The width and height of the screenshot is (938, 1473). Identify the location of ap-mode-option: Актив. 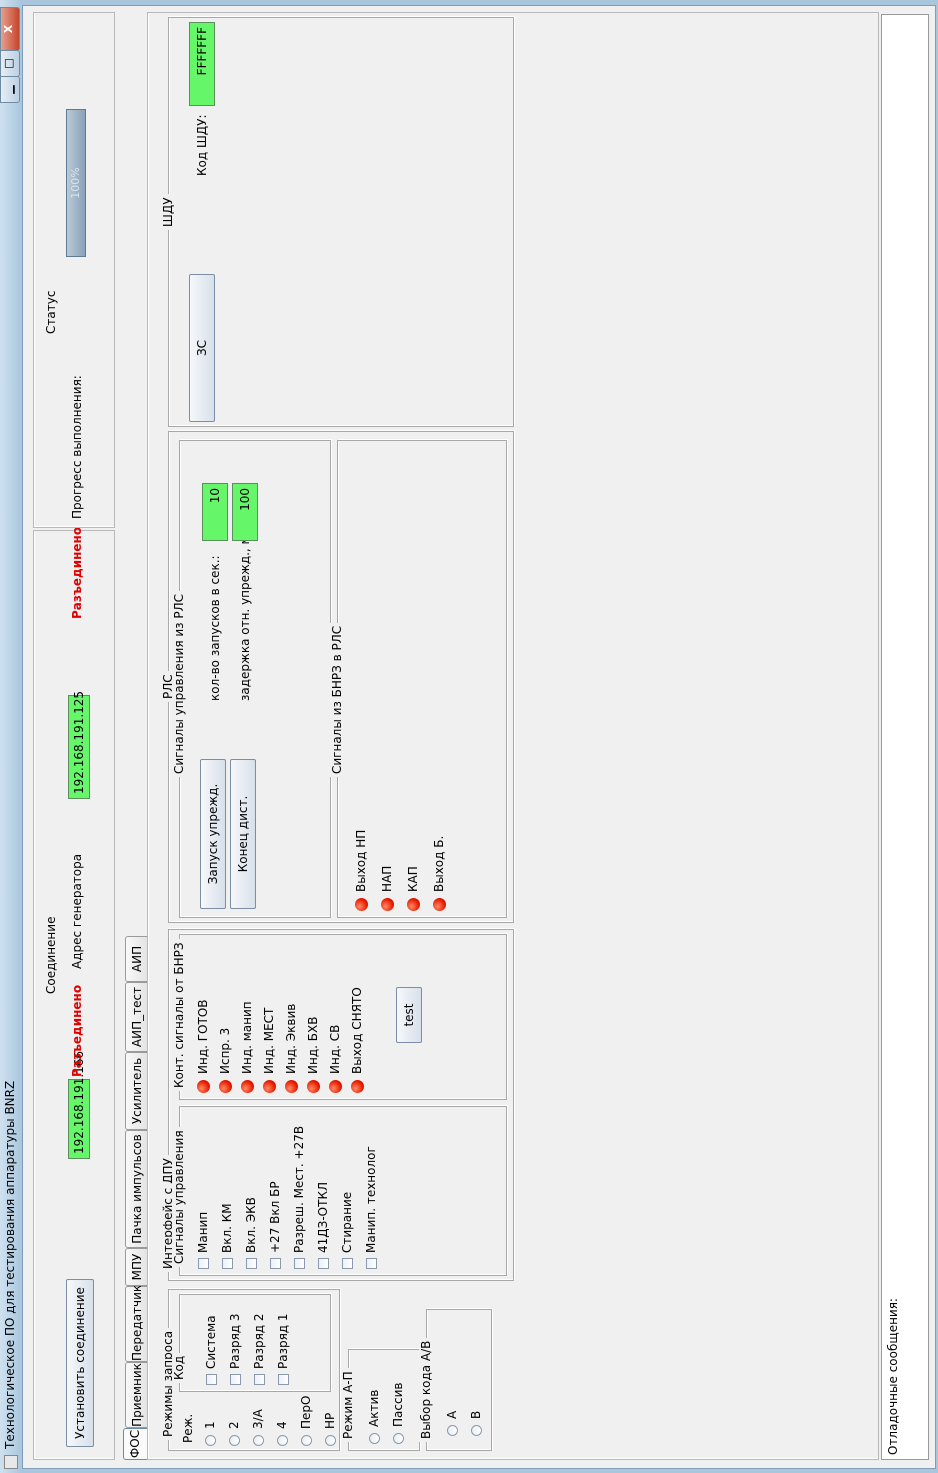
(374, 1413).